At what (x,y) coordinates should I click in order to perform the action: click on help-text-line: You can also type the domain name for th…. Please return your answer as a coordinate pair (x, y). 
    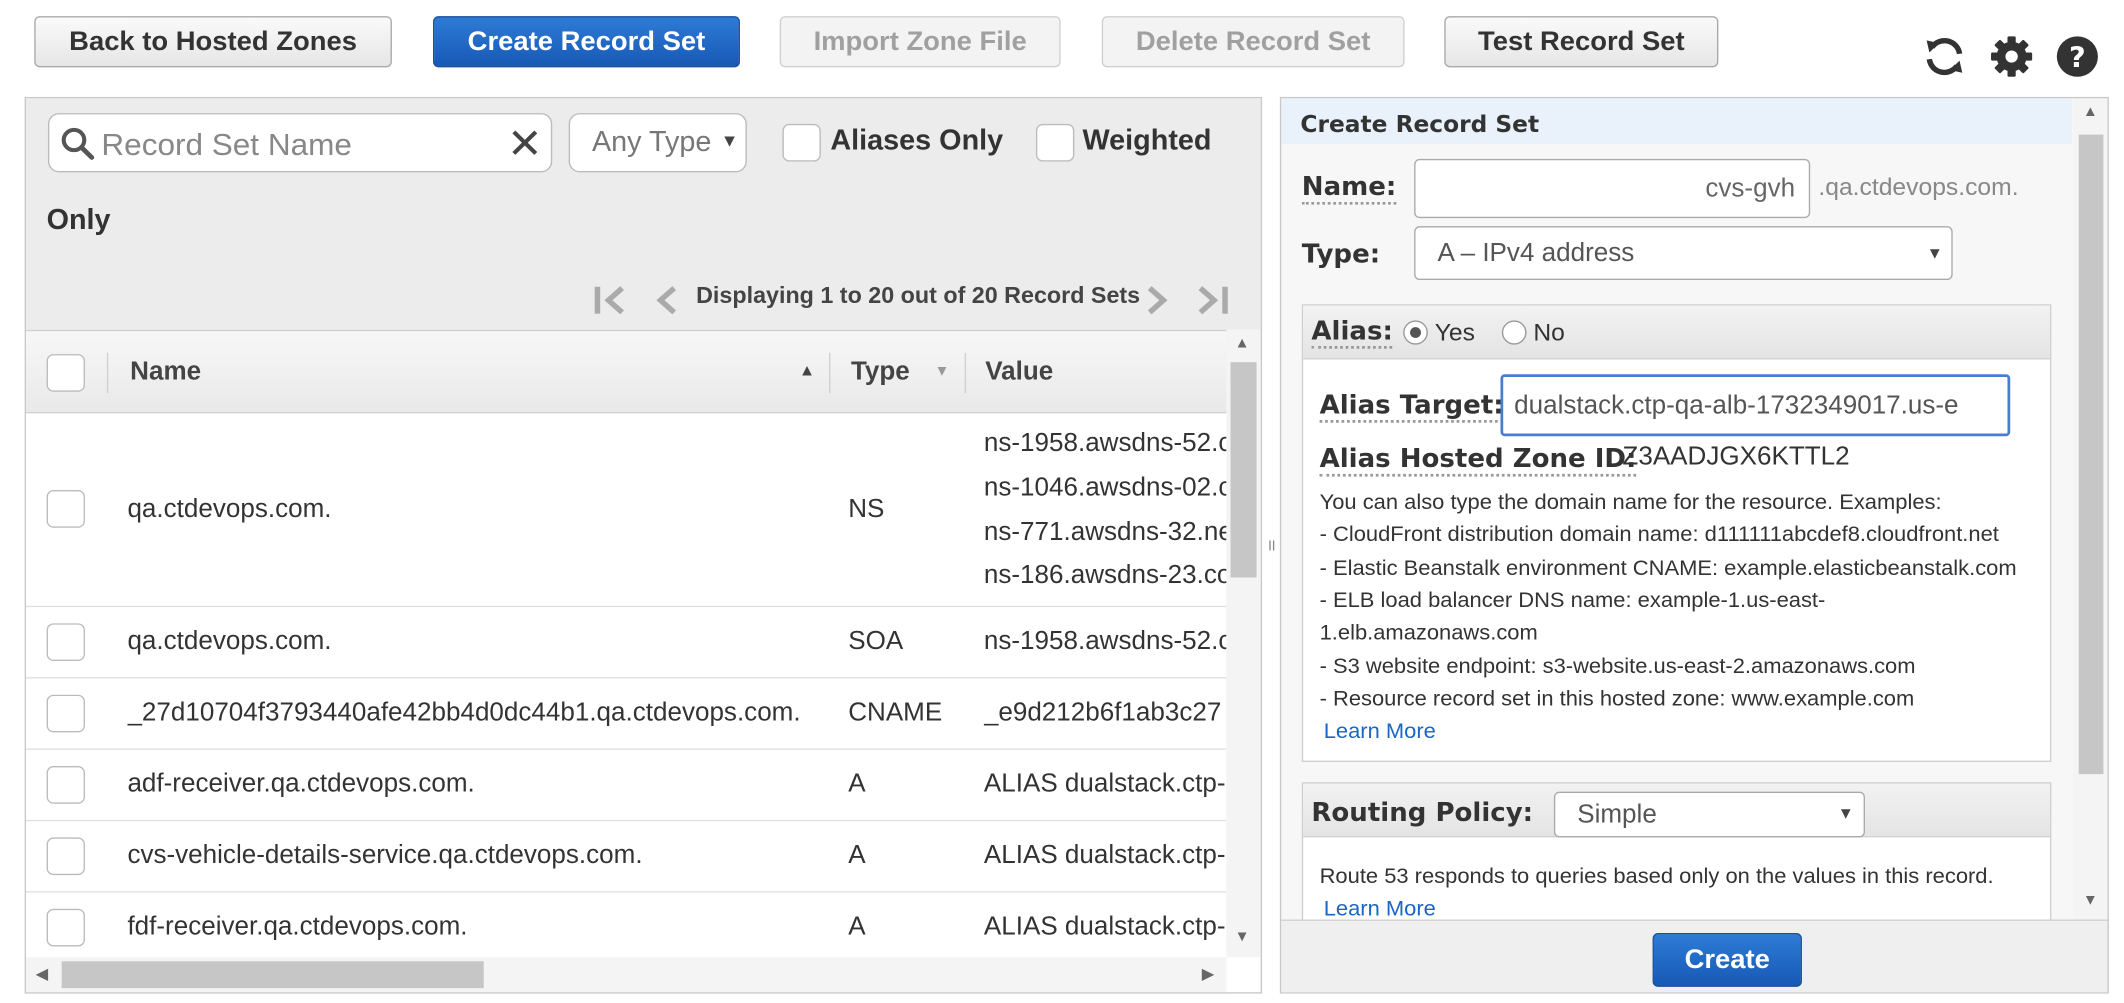
    Looking at the image, I should click on (1630, 503).